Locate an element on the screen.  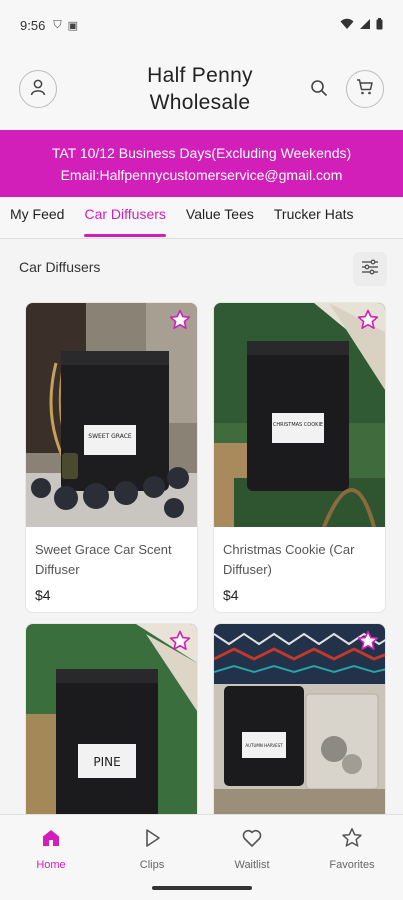
shop-header: Half Penny Wholesale is located at coordinates (201, 90).